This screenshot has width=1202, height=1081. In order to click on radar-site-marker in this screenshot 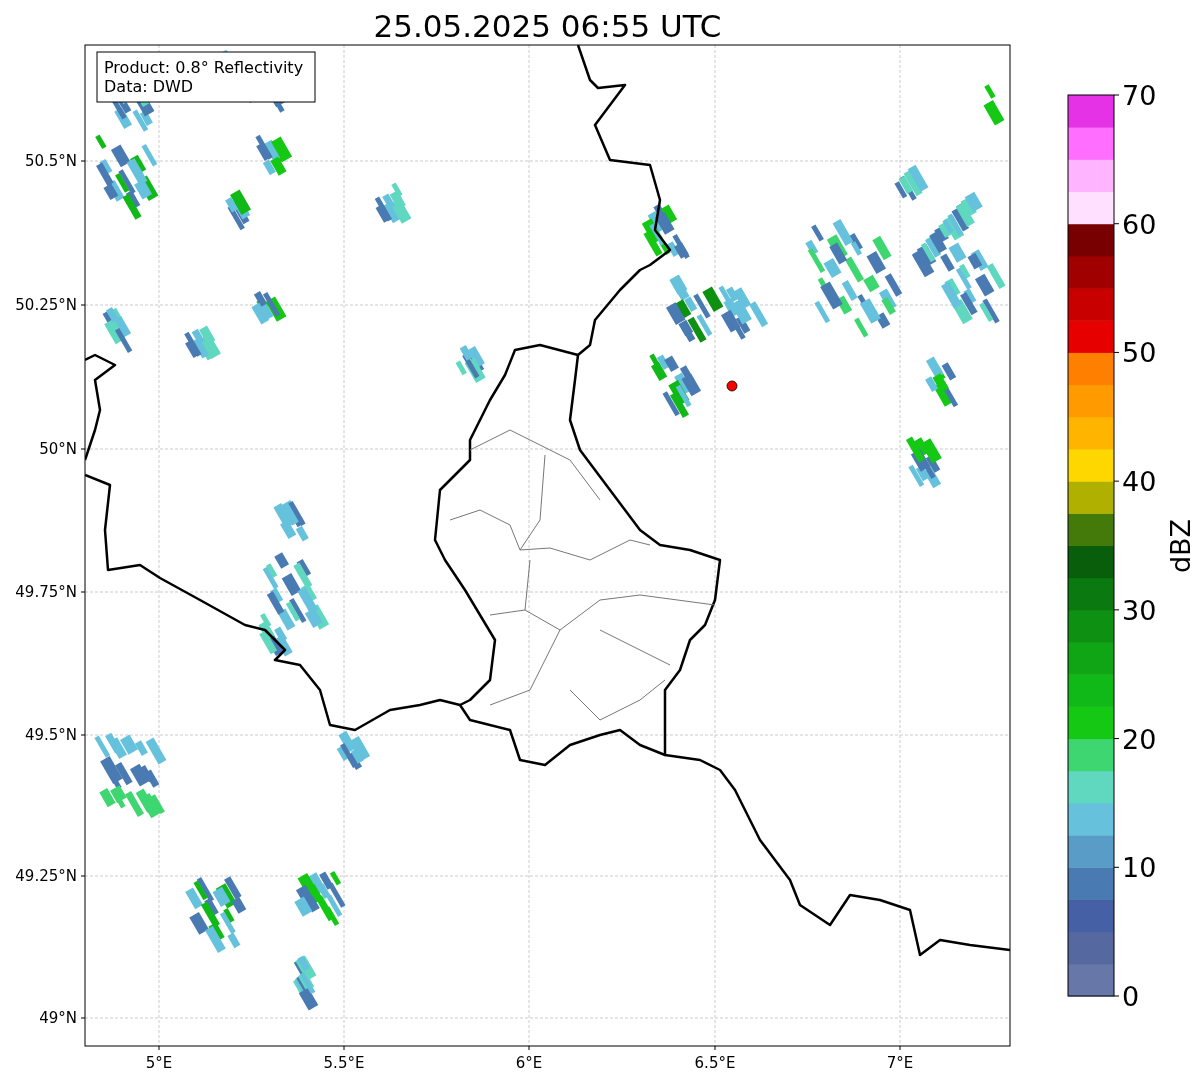, I will do `click(732, 386)`.